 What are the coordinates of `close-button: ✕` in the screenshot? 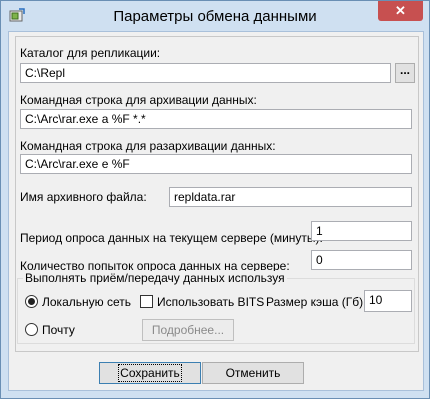 It's located at (400, 11).